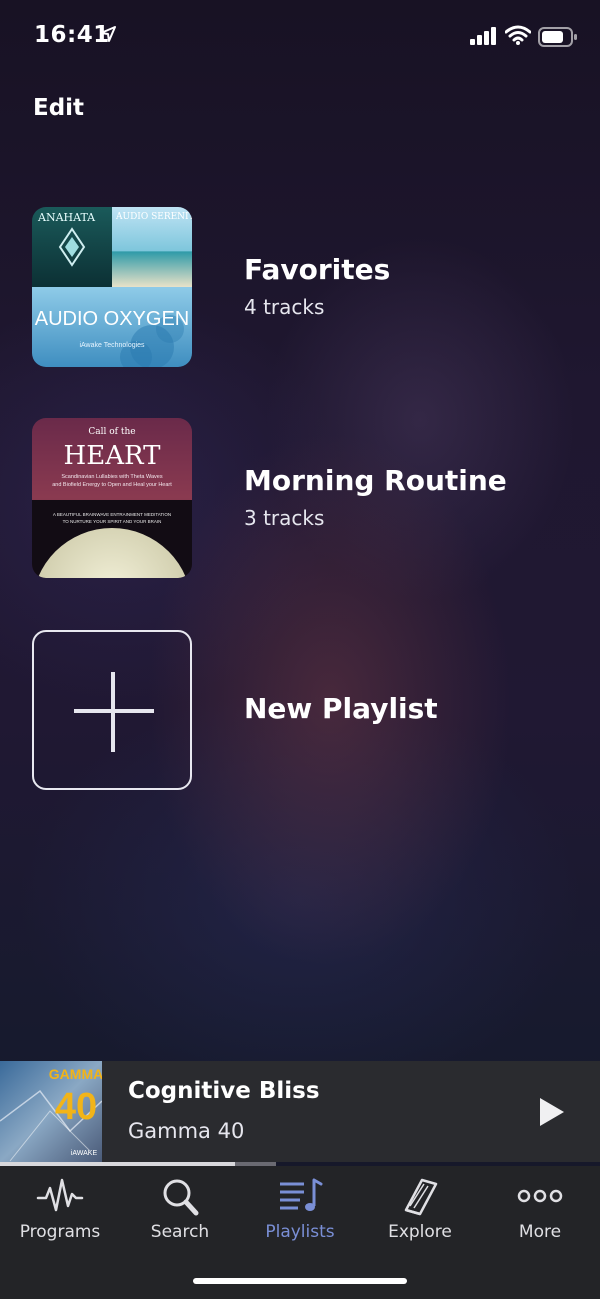 This screenshot has width=600, height=1299. I want to click on waveform-icon, so click(60, 1195).